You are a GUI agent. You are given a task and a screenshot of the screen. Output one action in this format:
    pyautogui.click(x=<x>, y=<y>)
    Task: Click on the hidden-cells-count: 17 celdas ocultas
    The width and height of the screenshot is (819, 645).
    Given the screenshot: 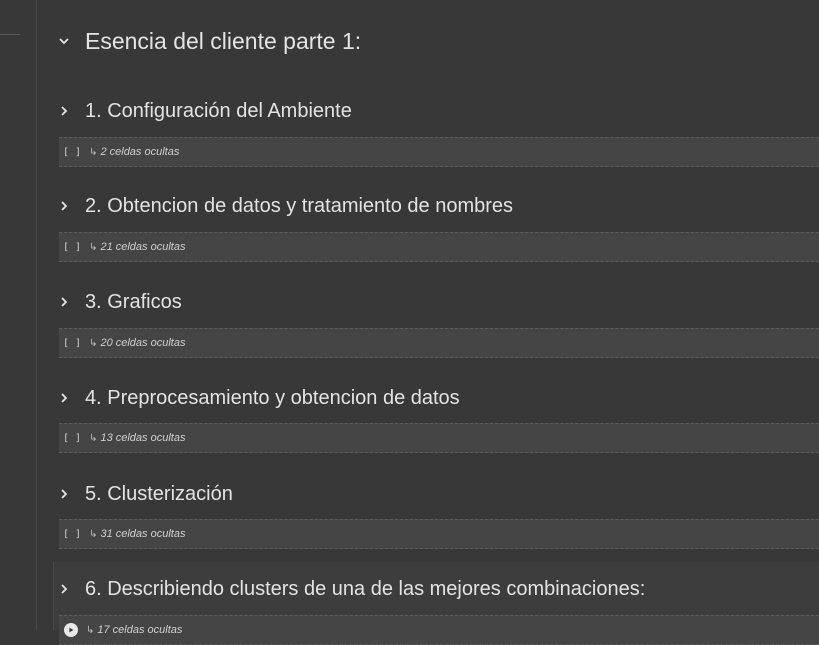 What is the action you would take?
    pyautogui.click(x=140, y=630)
    